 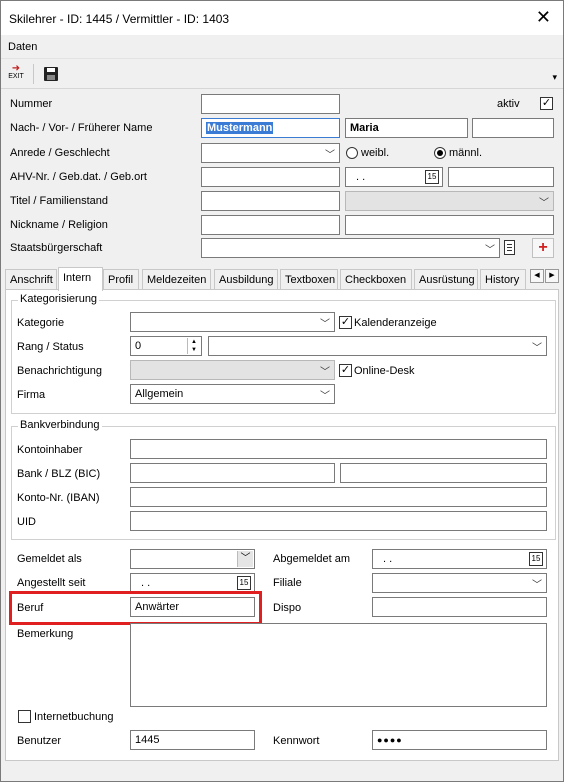 I want to click on tab-checkboxen: Checkboxen, so click(x=376, y=279).